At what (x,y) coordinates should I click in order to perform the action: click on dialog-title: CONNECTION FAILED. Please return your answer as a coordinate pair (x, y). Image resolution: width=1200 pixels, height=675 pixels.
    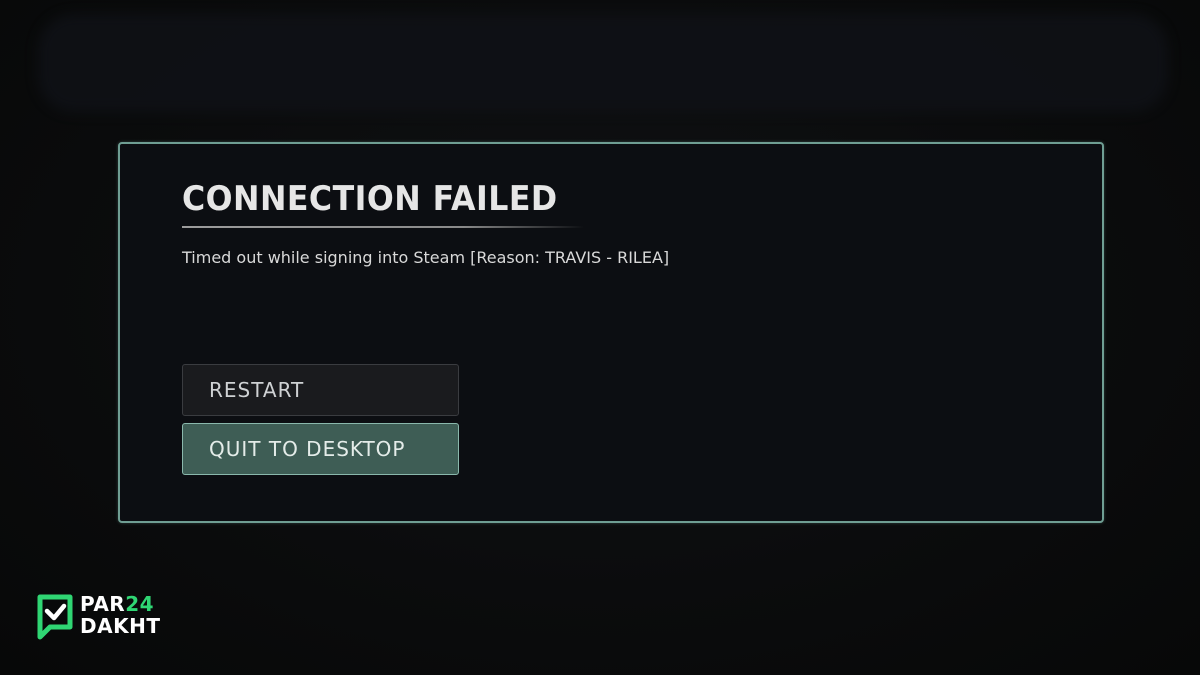
    Looking at the image, I should click on (370, 199).